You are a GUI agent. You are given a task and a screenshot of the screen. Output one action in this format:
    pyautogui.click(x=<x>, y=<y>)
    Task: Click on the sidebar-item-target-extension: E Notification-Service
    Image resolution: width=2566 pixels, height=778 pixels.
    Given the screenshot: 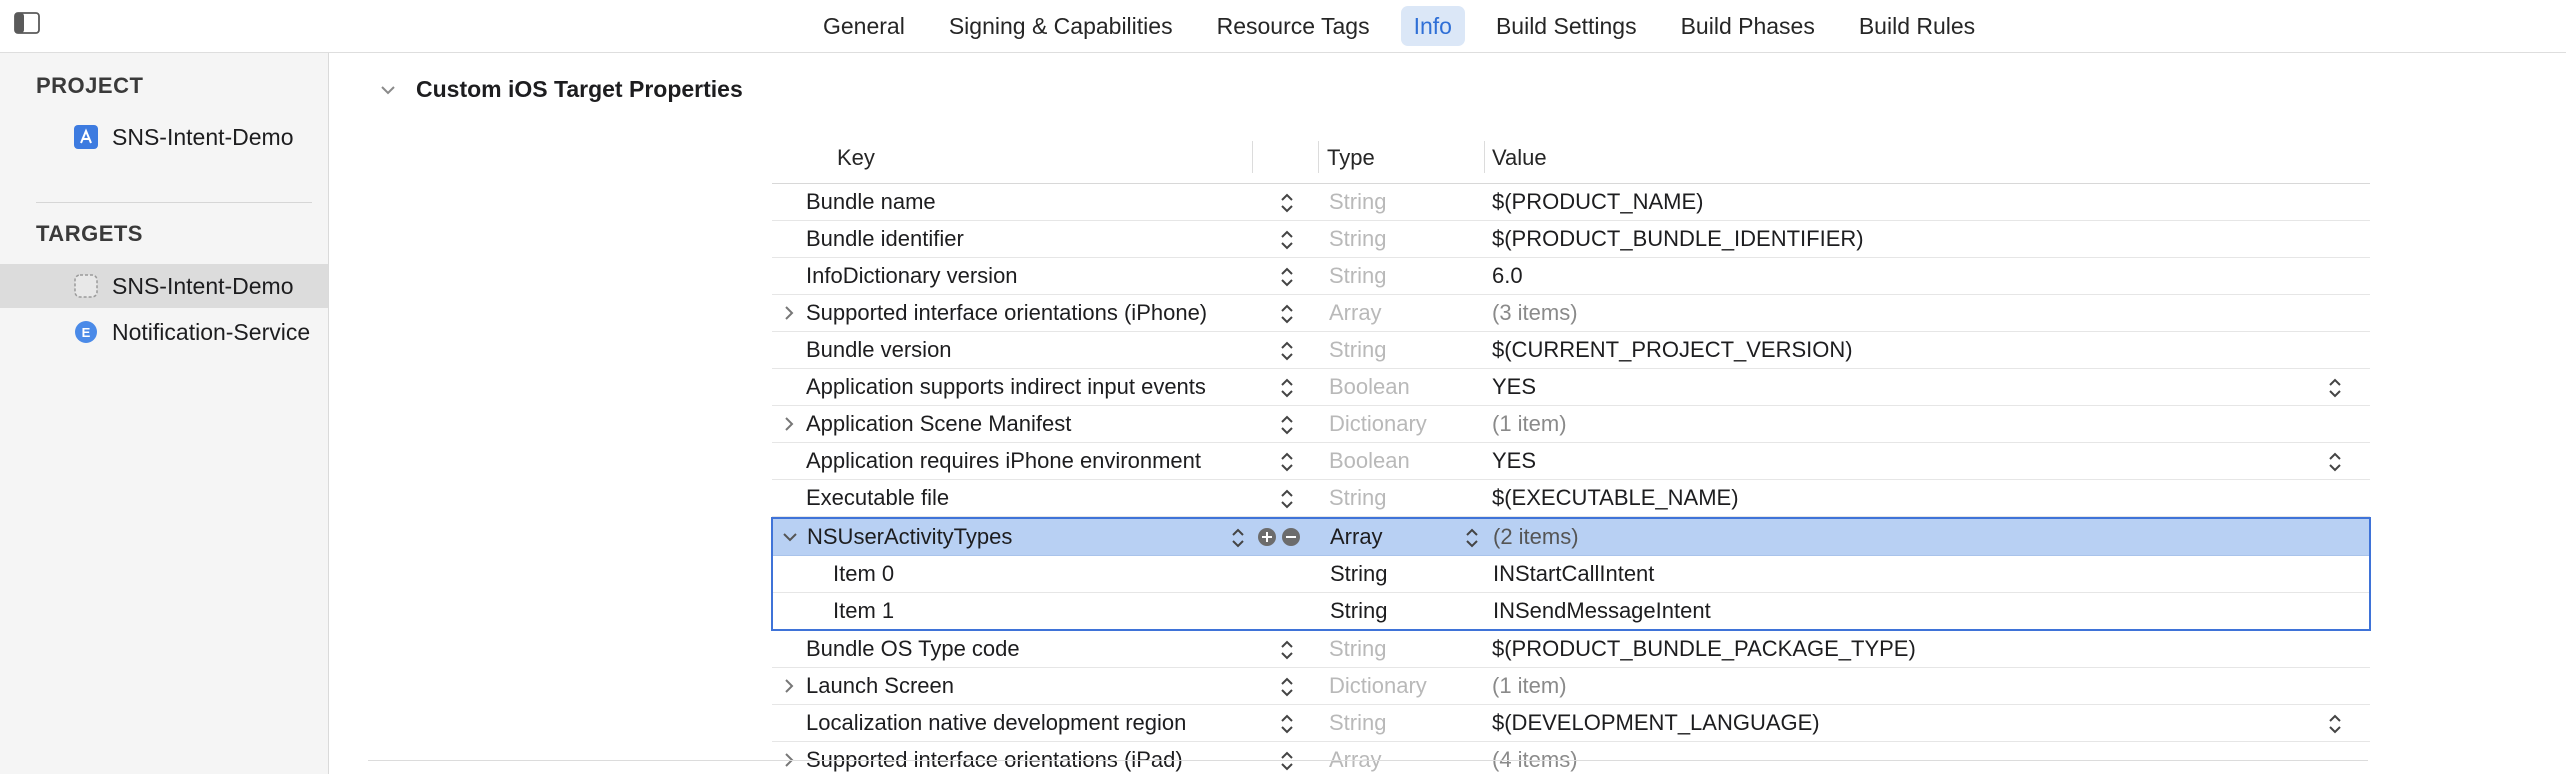 What is the action you would take?
    pyautogui.click(x=164, y=332)
    